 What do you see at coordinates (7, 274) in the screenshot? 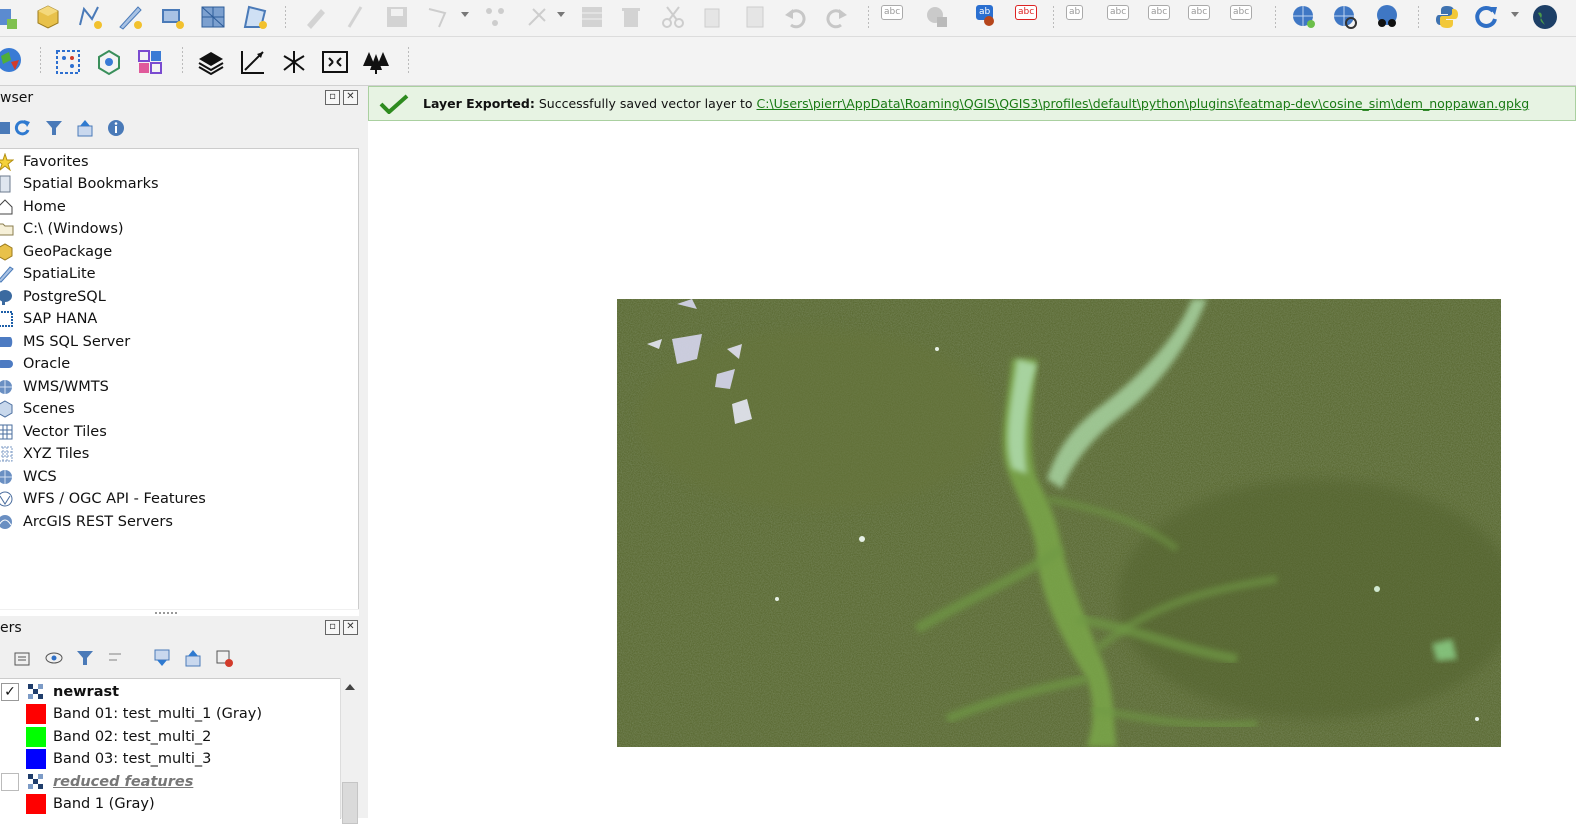
I see `spatialite-icon` at bounding box center [7, 274].